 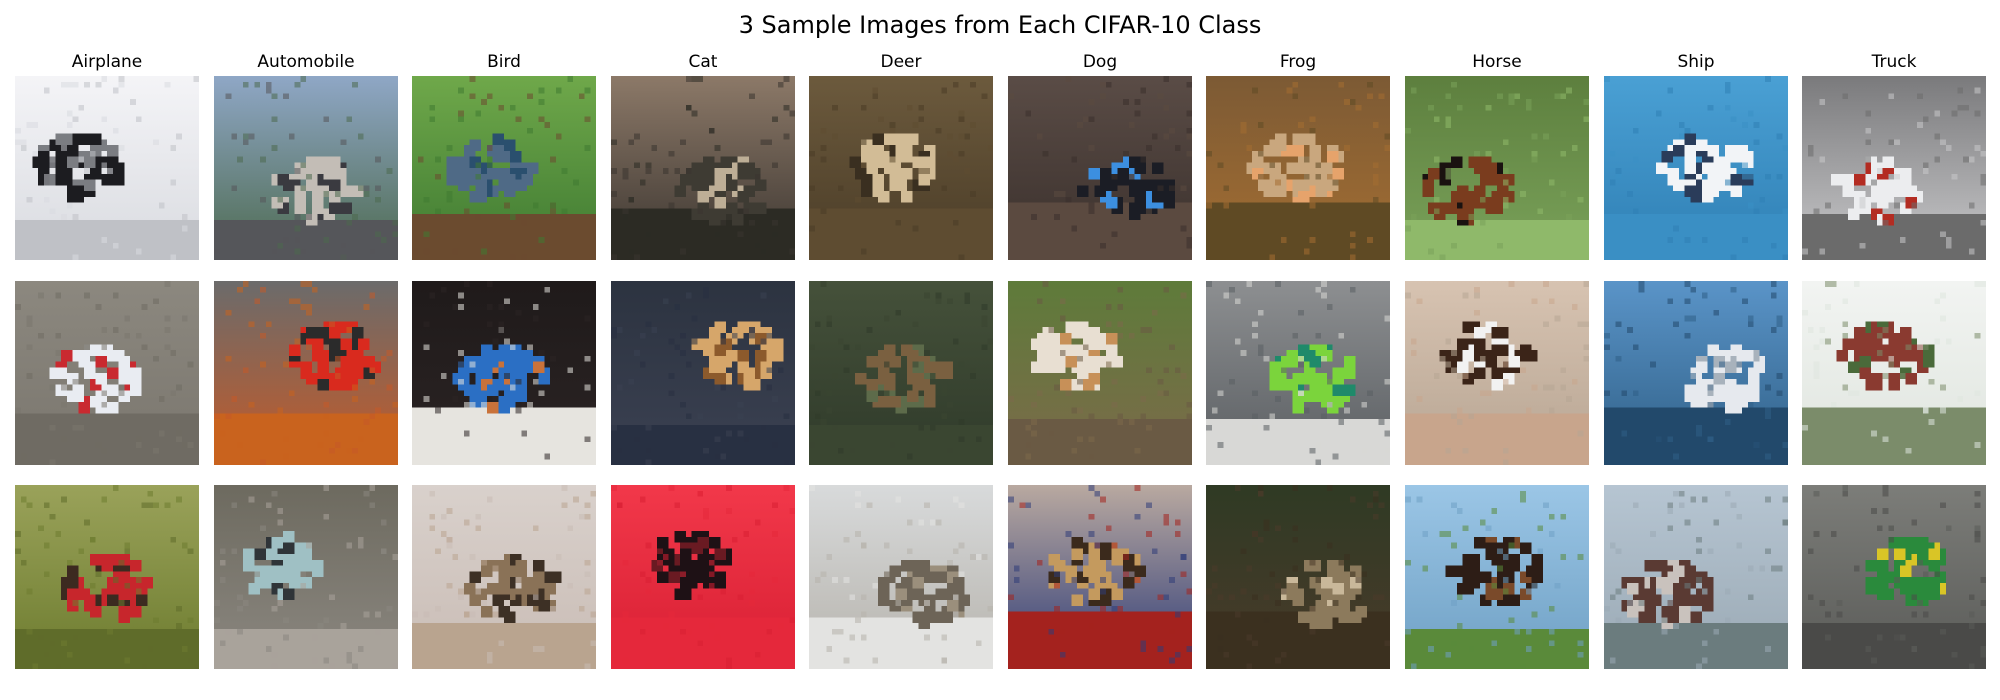 I want to click on class-label-cat: Cat, so click(x=703, y=62).